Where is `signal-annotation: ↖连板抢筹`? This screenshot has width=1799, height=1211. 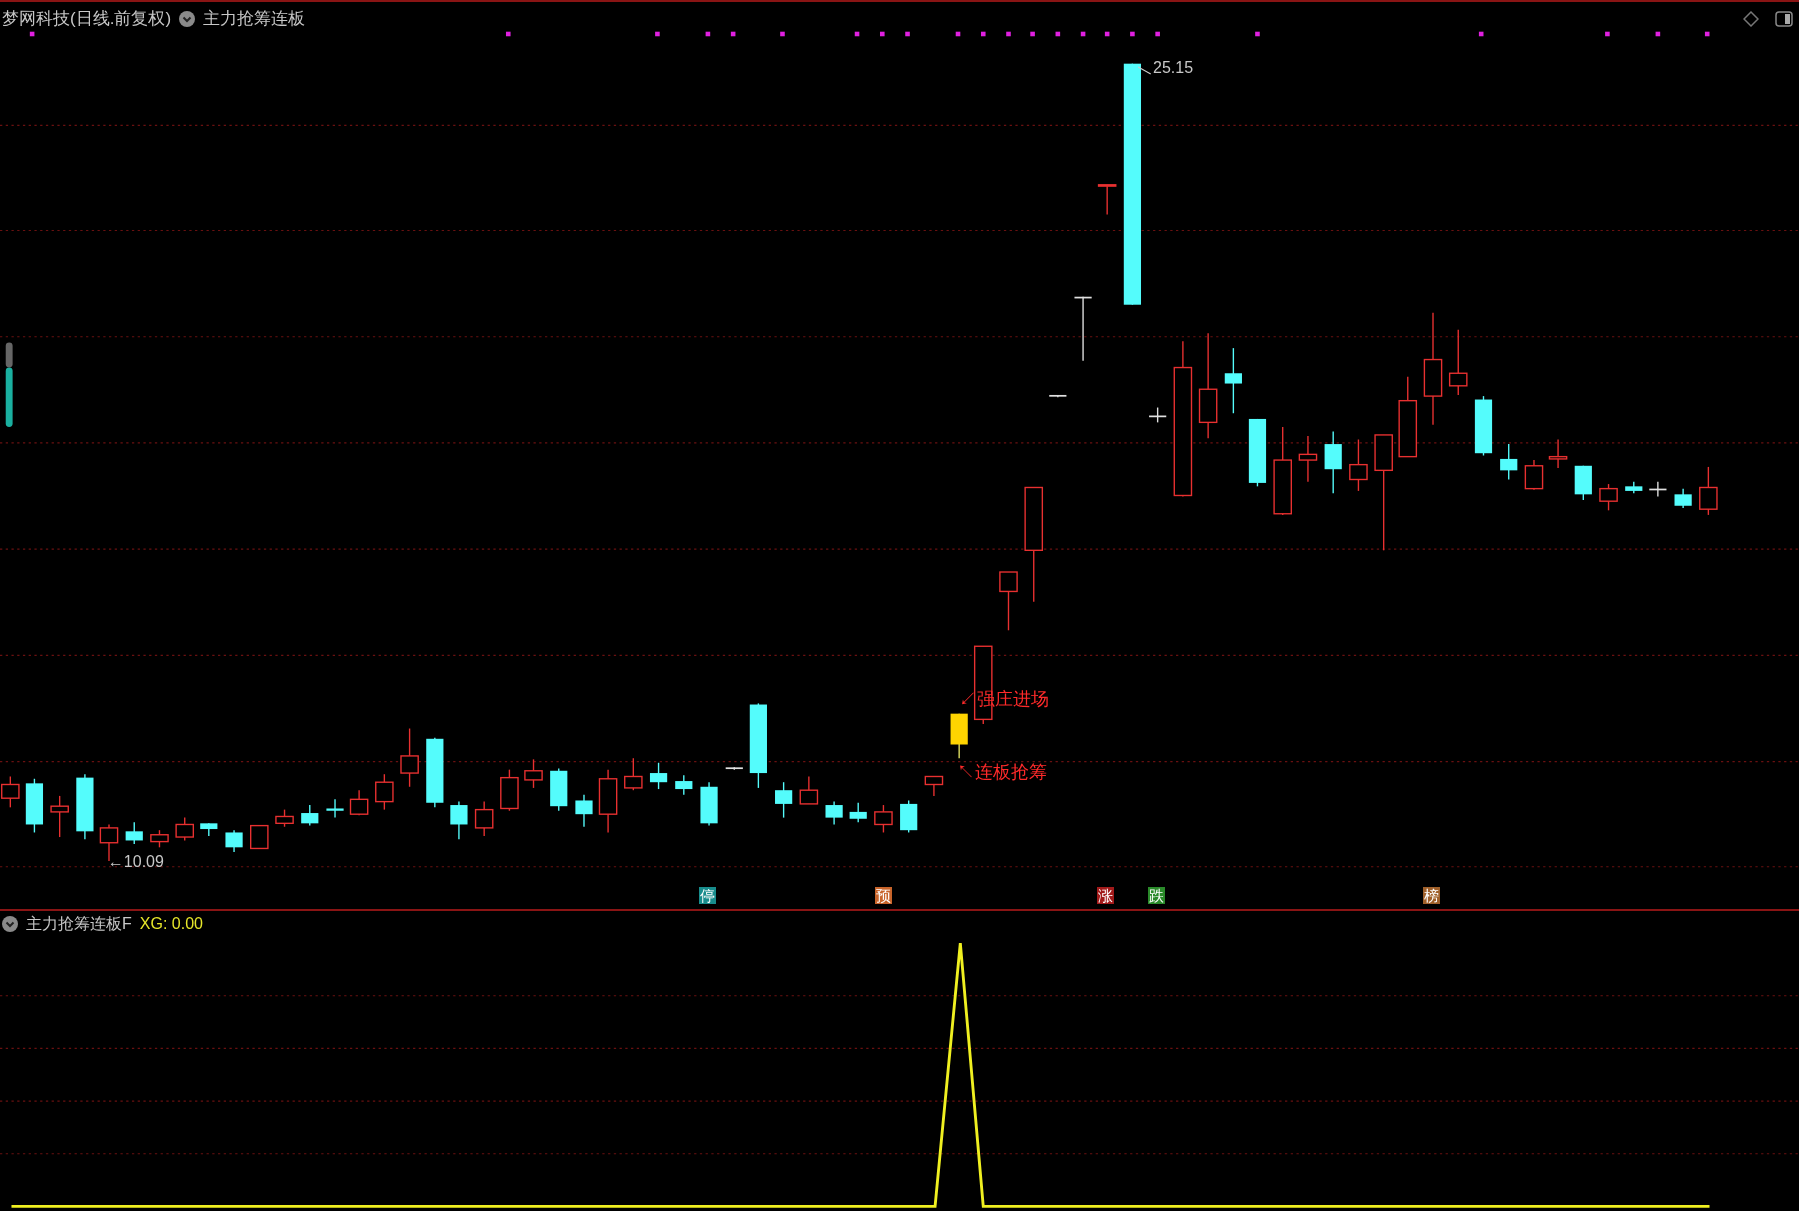
signal-annotation: ↖连板抢筹 is located at coordinates (1001, 771).